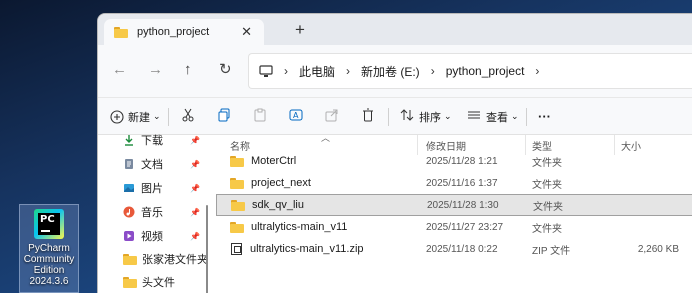 This screenshot has width=692, height=293. I want to click on sidebar-item-downloads: 下载 📌, so click(161, 140).